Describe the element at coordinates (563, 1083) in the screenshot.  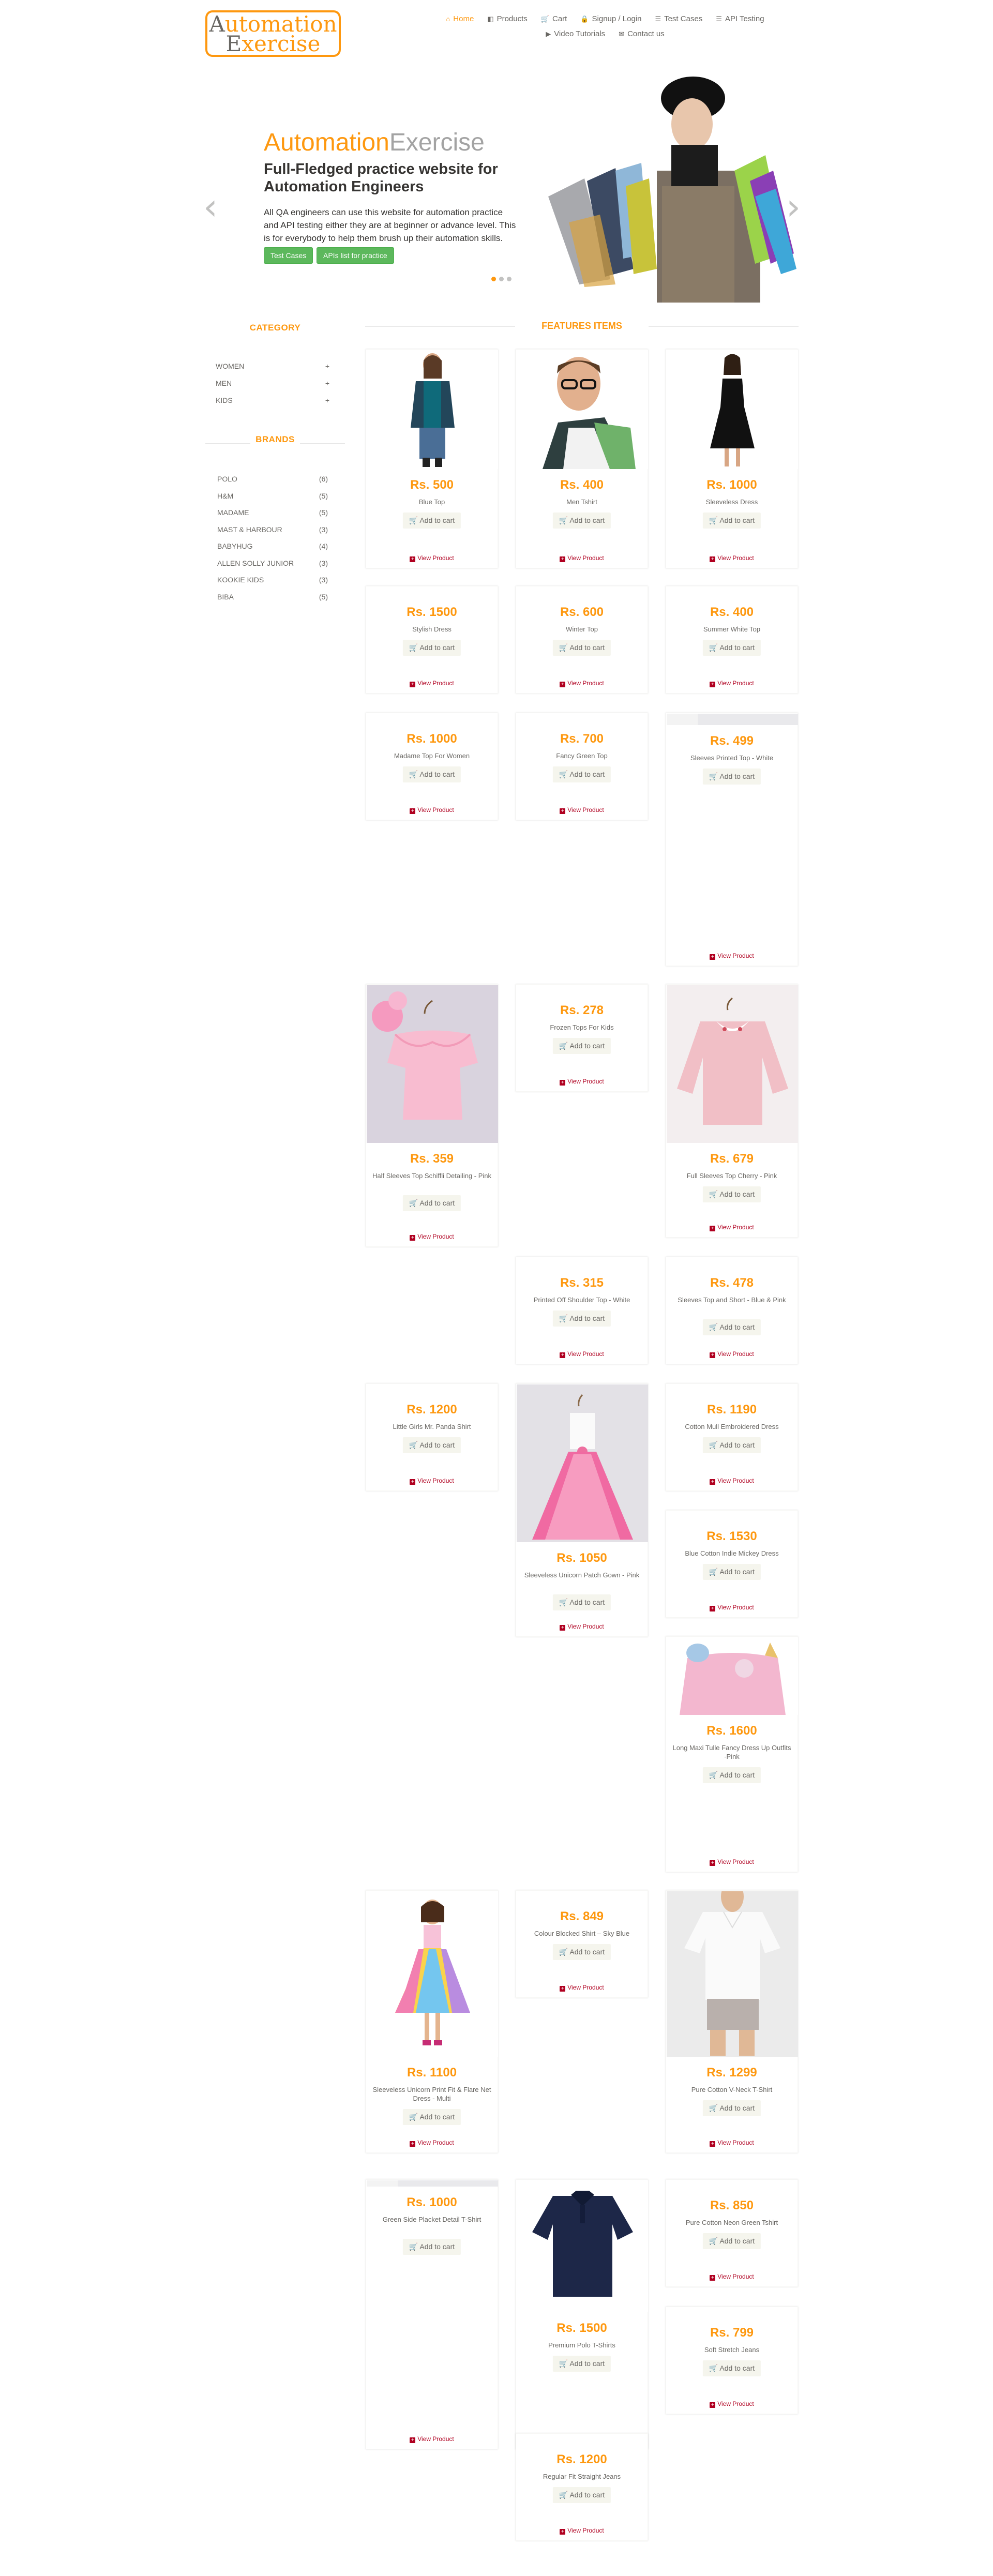
I see `plus-square-icon: +` at that location.